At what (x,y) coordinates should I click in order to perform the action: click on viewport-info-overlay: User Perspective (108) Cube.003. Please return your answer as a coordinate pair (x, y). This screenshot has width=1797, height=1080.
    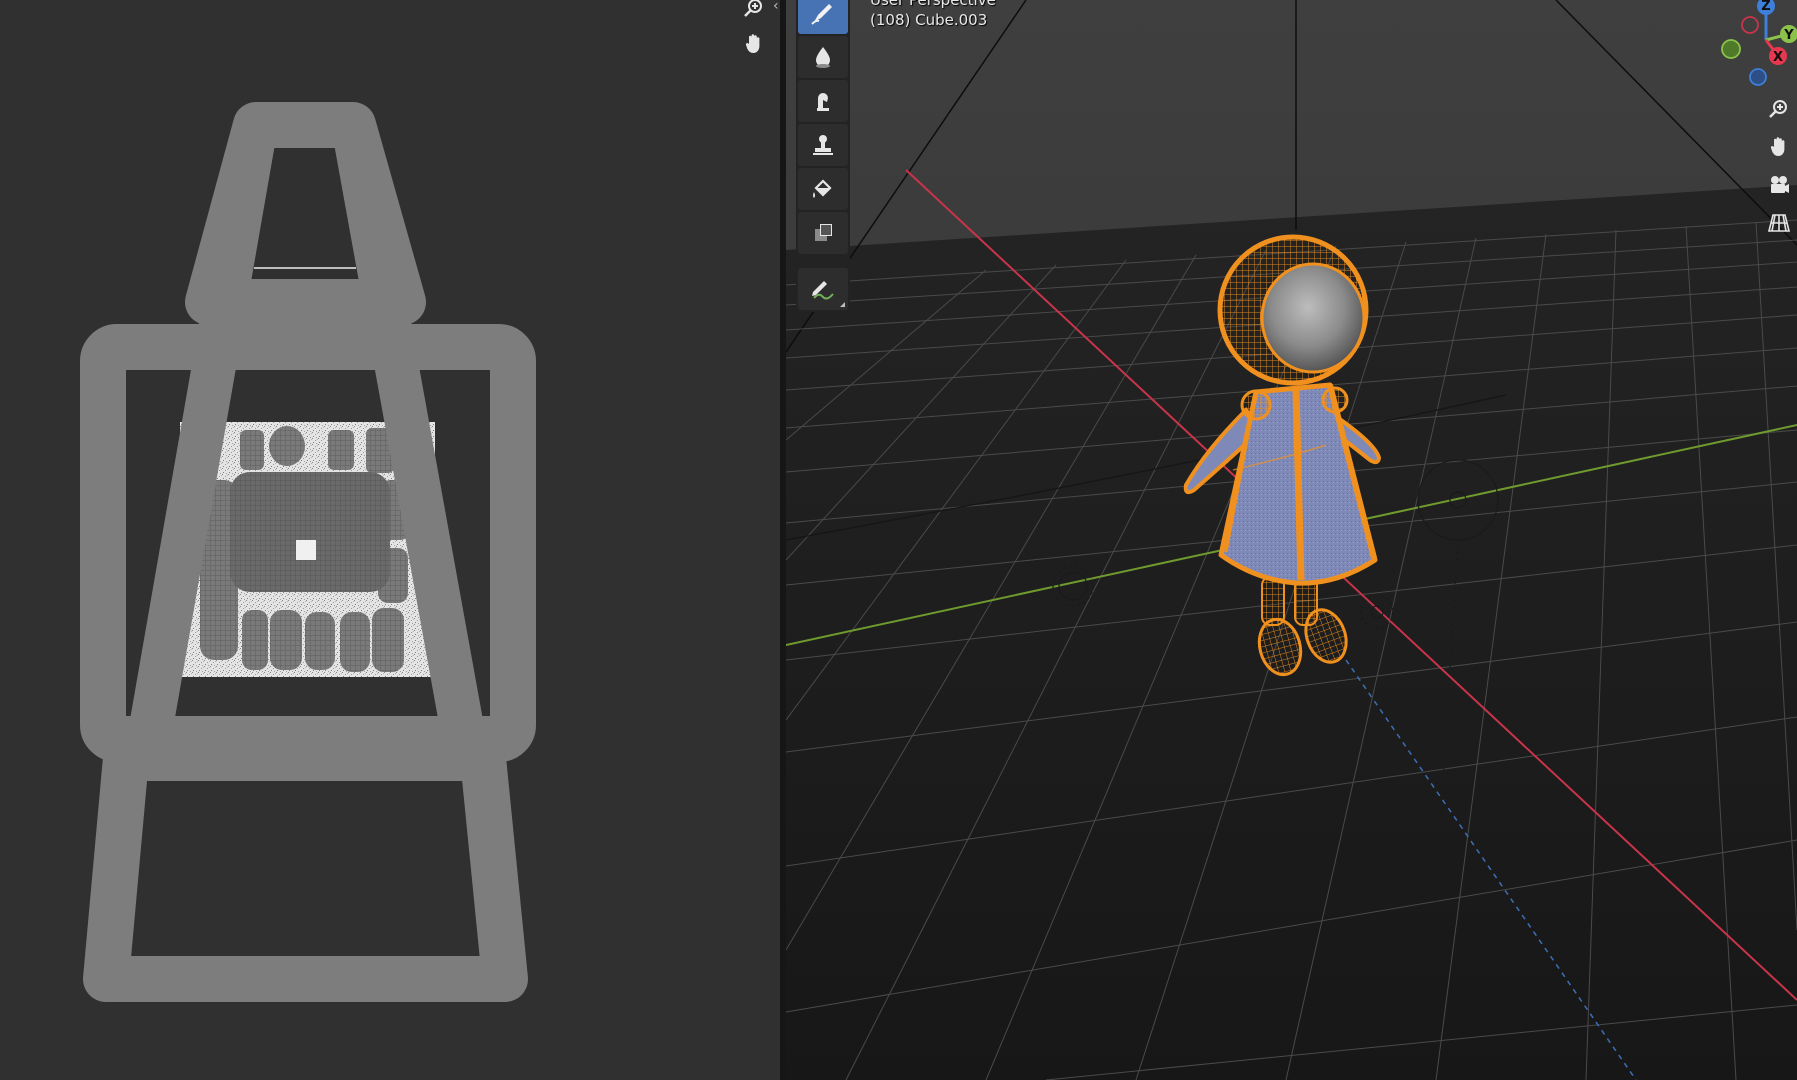
    Looking at the image, I should click on (933, 15).